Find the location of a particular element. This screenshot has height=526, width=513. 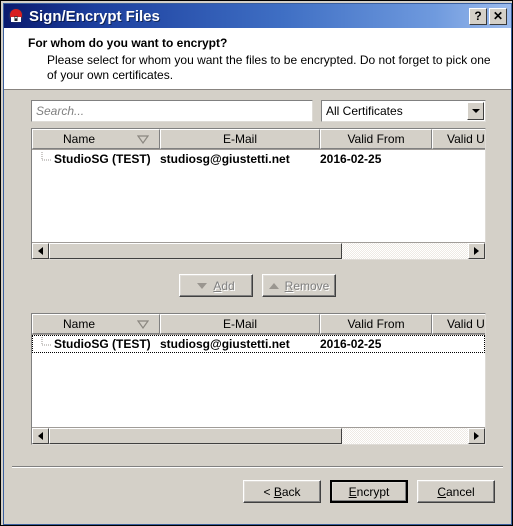

remove-button: Remove is located at coordinates (299, 285).